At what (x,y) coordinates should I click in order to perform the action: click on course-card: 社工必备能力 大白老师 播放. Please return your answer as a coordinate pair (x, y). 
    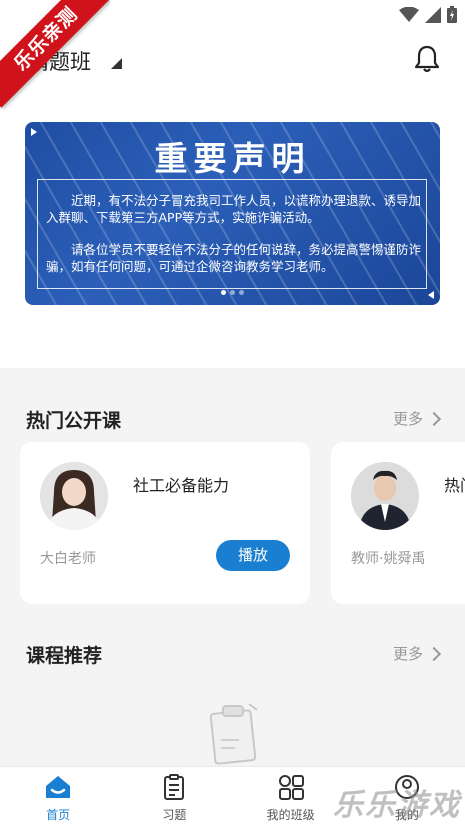
    Looking at the image, I should click on (165, 523).